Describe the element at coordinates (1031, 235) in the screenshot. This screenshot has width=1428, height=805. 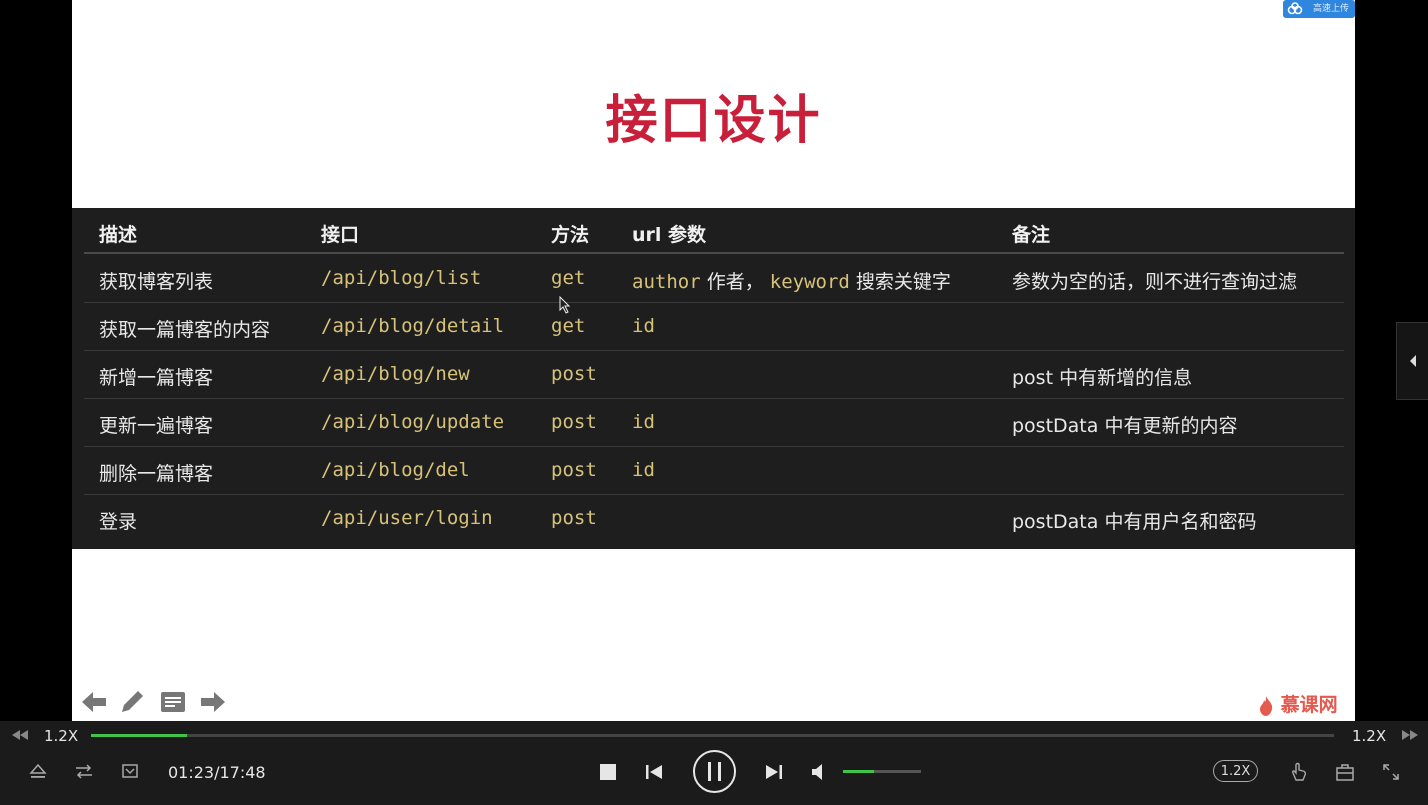
I see `header-note: 备注` at that location.